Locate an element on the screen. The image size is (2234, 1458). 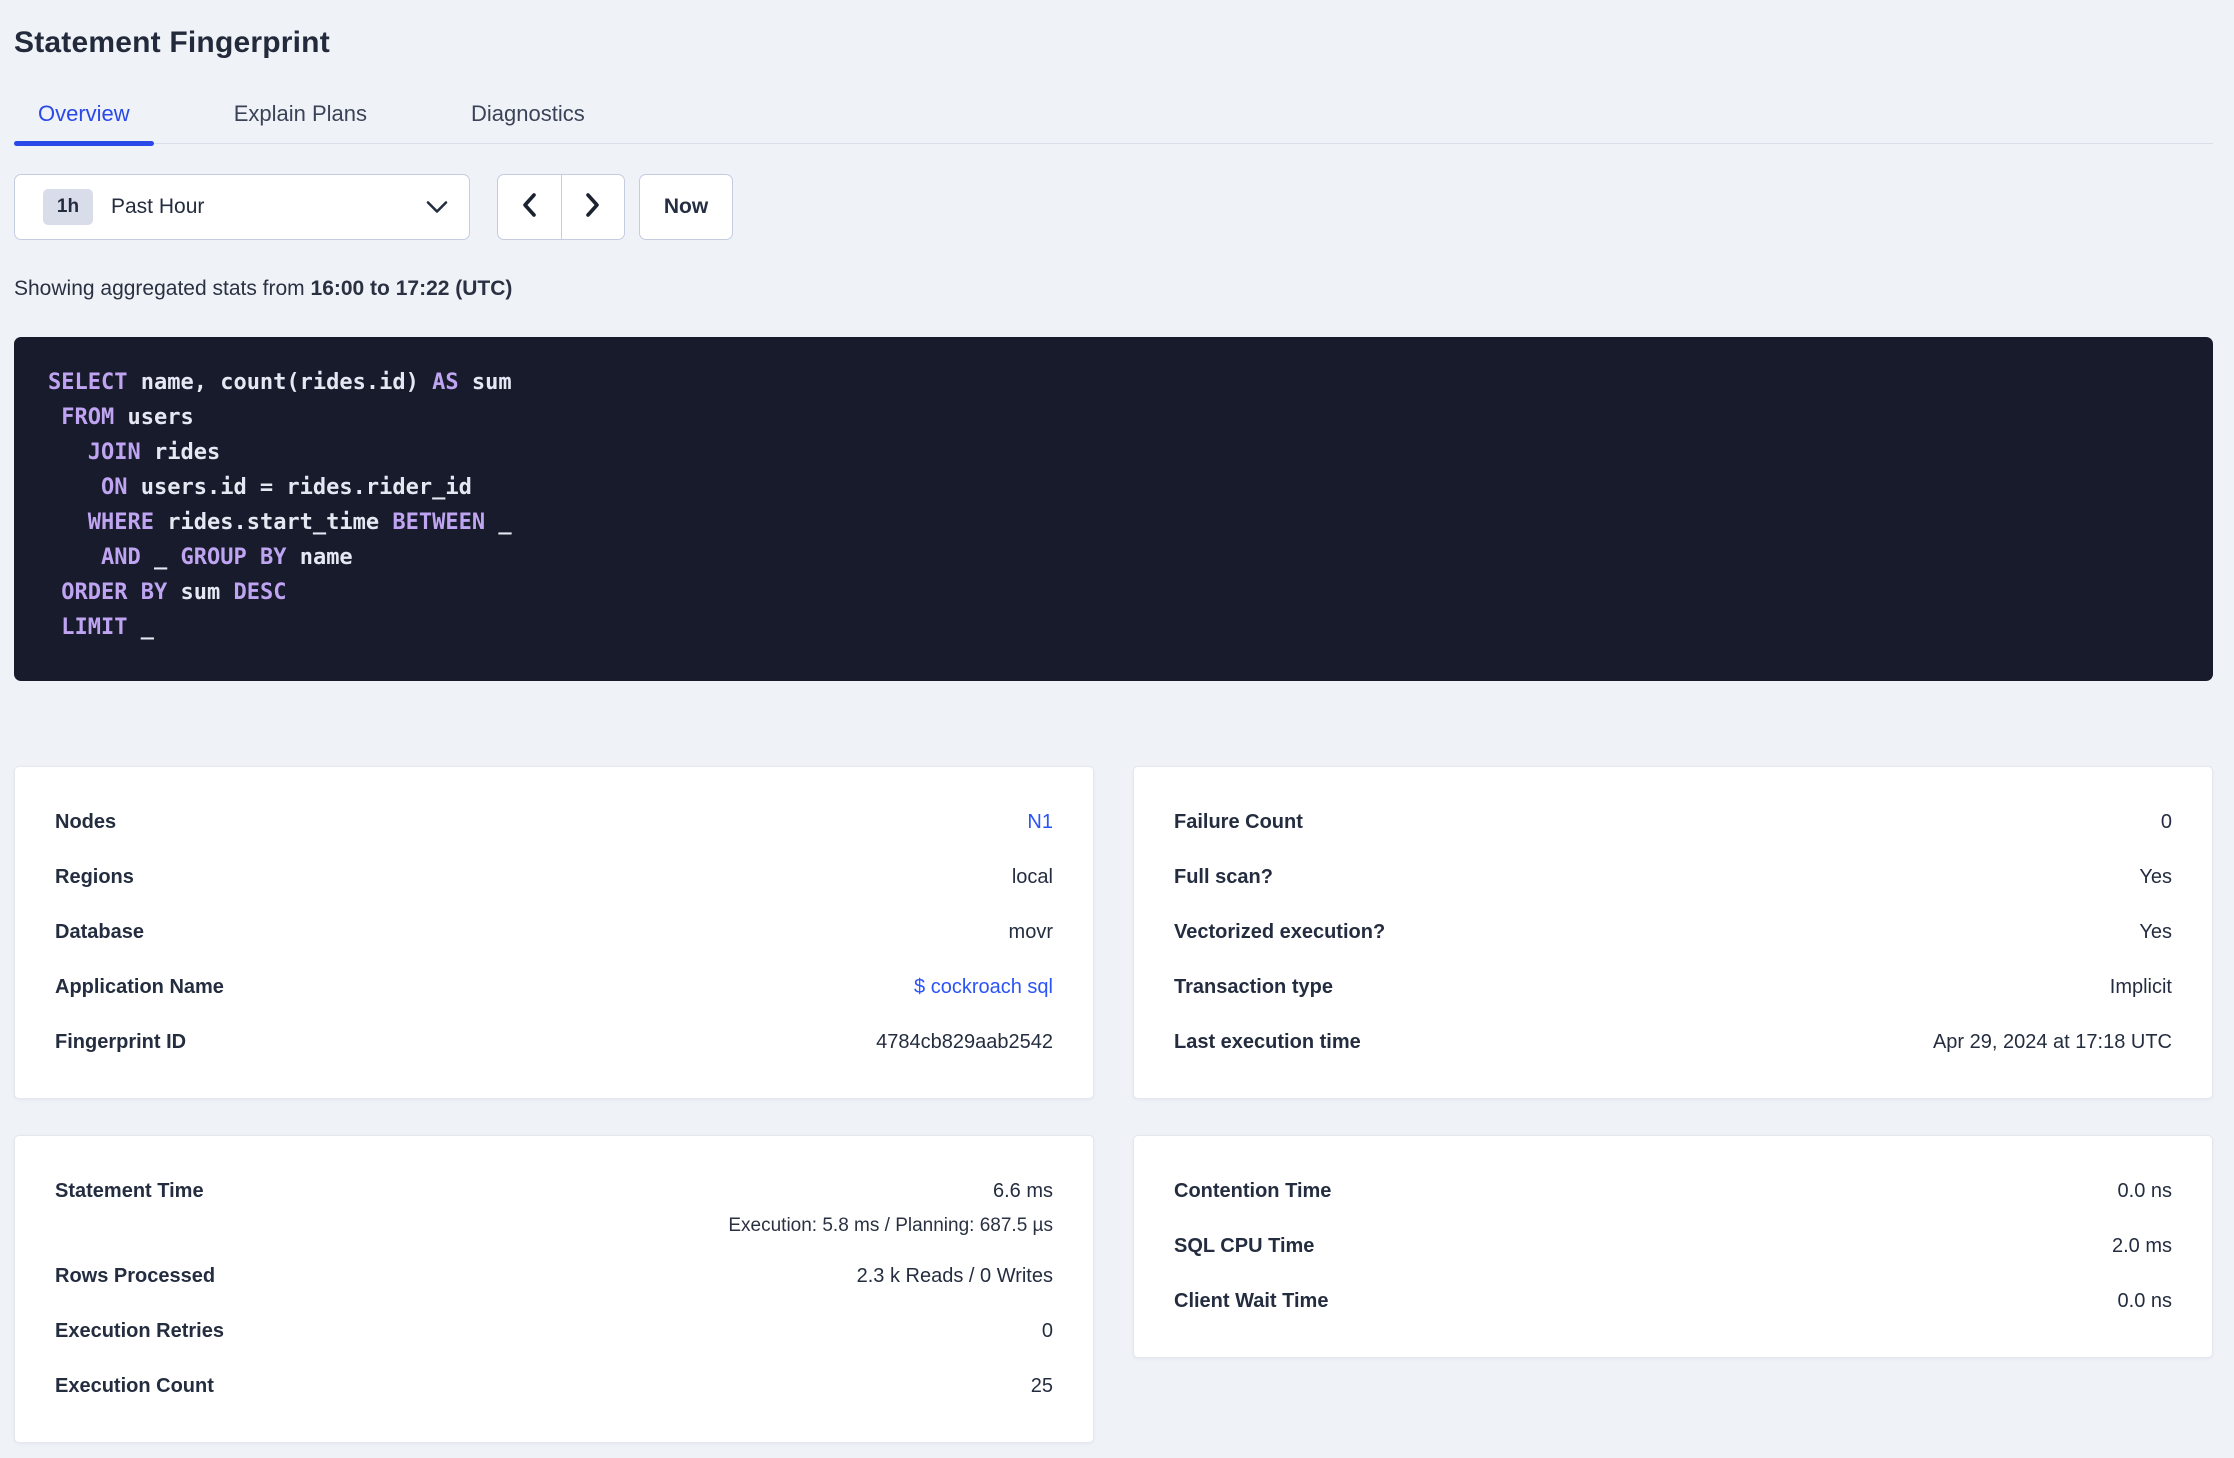
sql-text: rides.start_time is located at coordinates (273, 522).